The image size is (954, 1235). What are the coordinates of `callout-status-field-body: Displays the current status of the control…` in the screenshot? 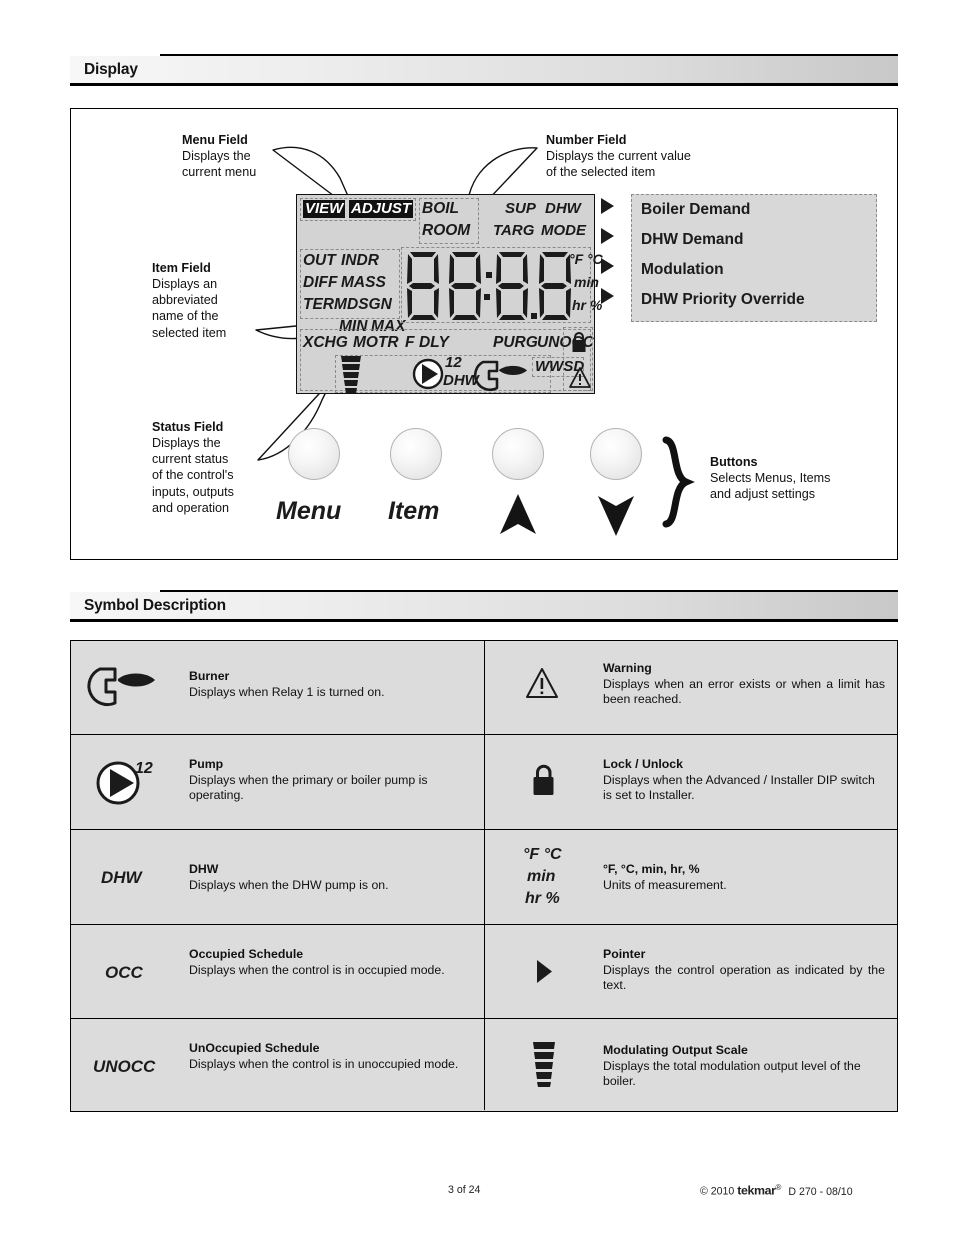 It's located at (193, 475).